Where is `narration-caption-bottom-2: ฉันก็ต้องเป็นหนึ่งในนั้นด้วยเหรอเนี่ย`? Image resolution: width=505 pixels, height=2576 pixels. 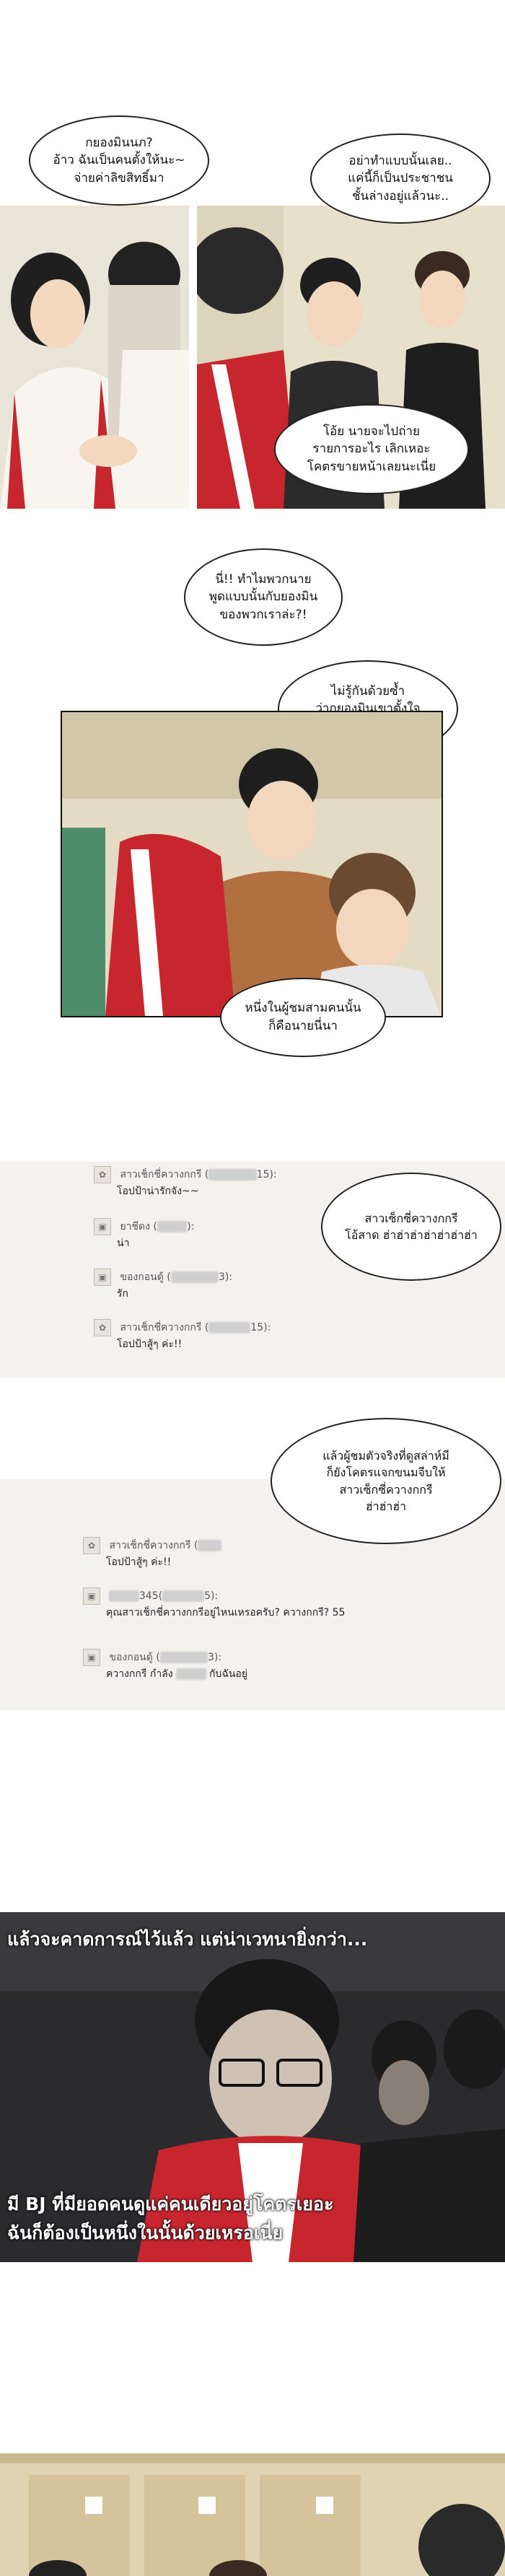
narration-caption-bottom-2: ฉันก็ต้องเป็นหนึ่งในนั้นด้วยเหรอเนี่ย is located at coordinates (145, 2232).